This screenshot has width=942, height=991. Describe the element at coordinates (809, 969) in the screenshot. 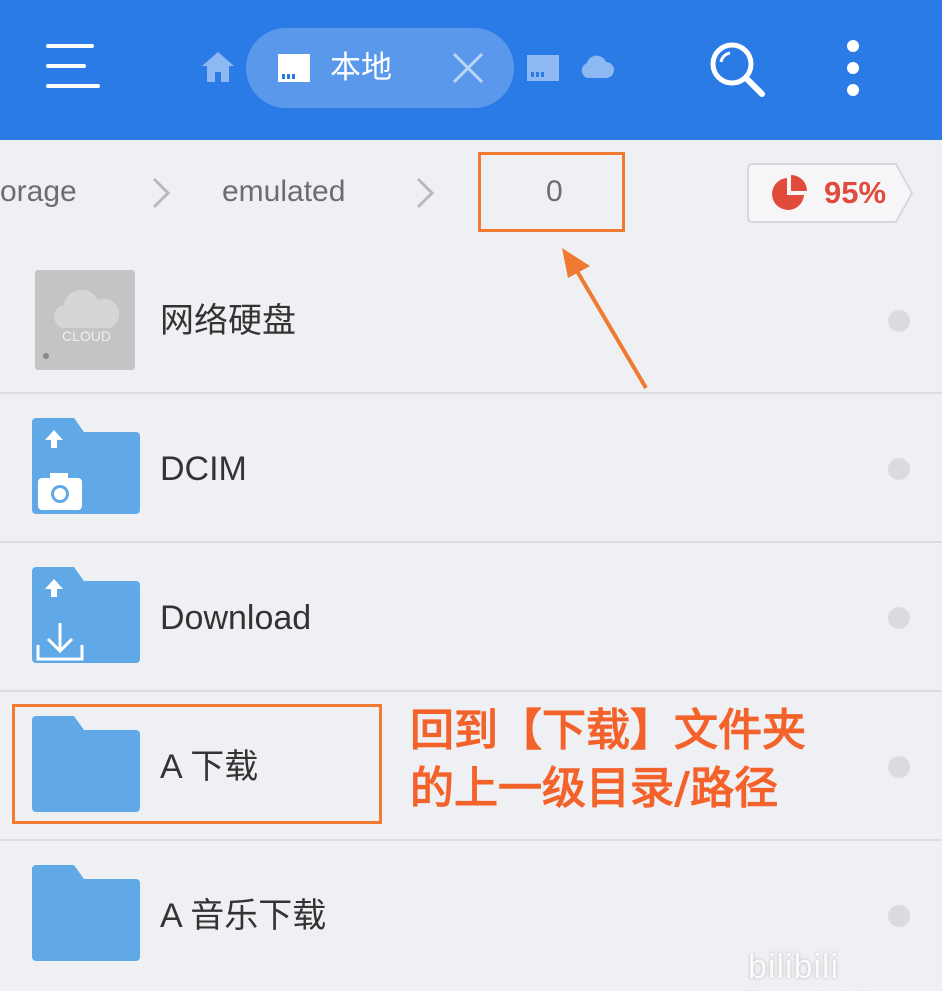

I see `watermark: bilibili lxxp127` at that location.